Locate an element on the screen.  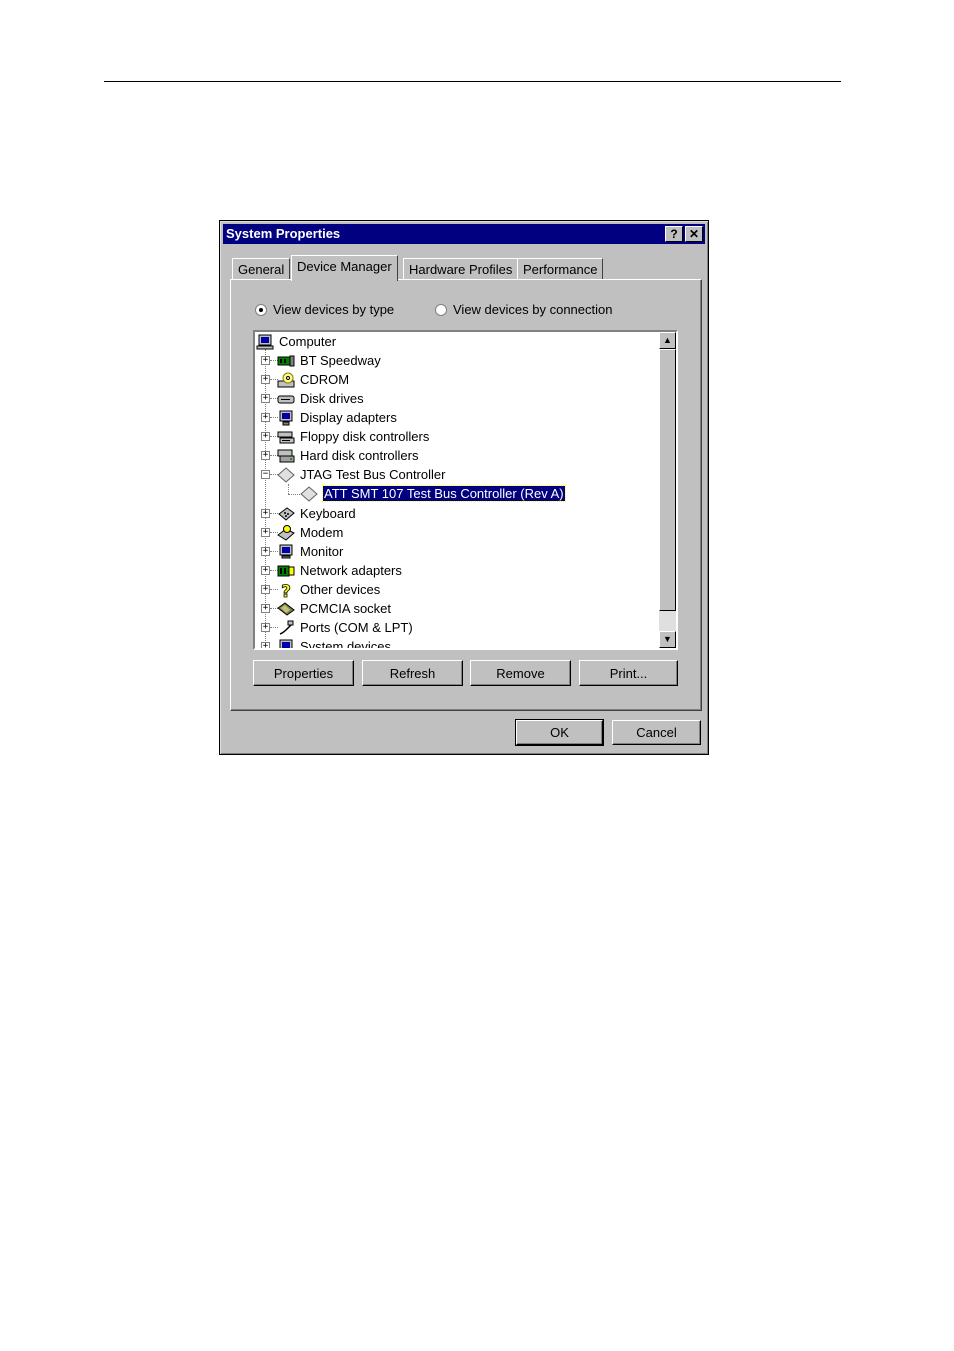
display-adapter-icon is located at coordinates (286, 417).